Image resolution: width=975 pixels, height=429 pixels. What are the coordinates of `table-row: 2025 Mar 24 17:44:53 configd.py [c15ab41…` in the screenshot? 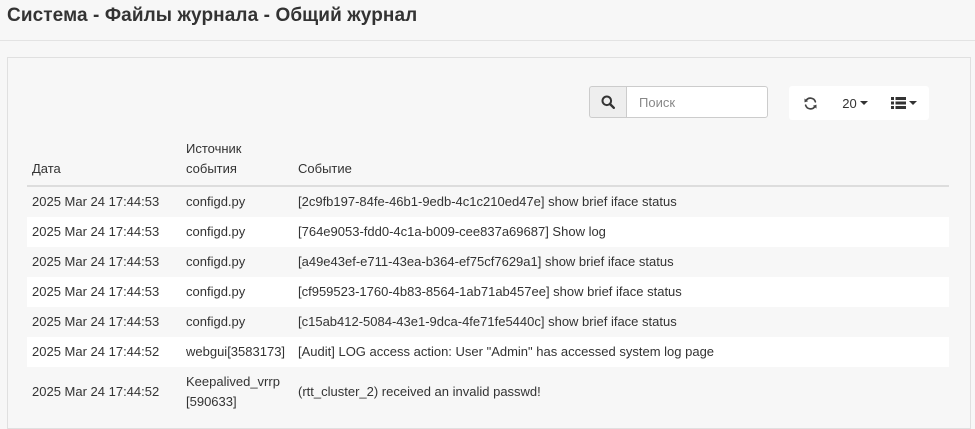 It's located at (488, 322).